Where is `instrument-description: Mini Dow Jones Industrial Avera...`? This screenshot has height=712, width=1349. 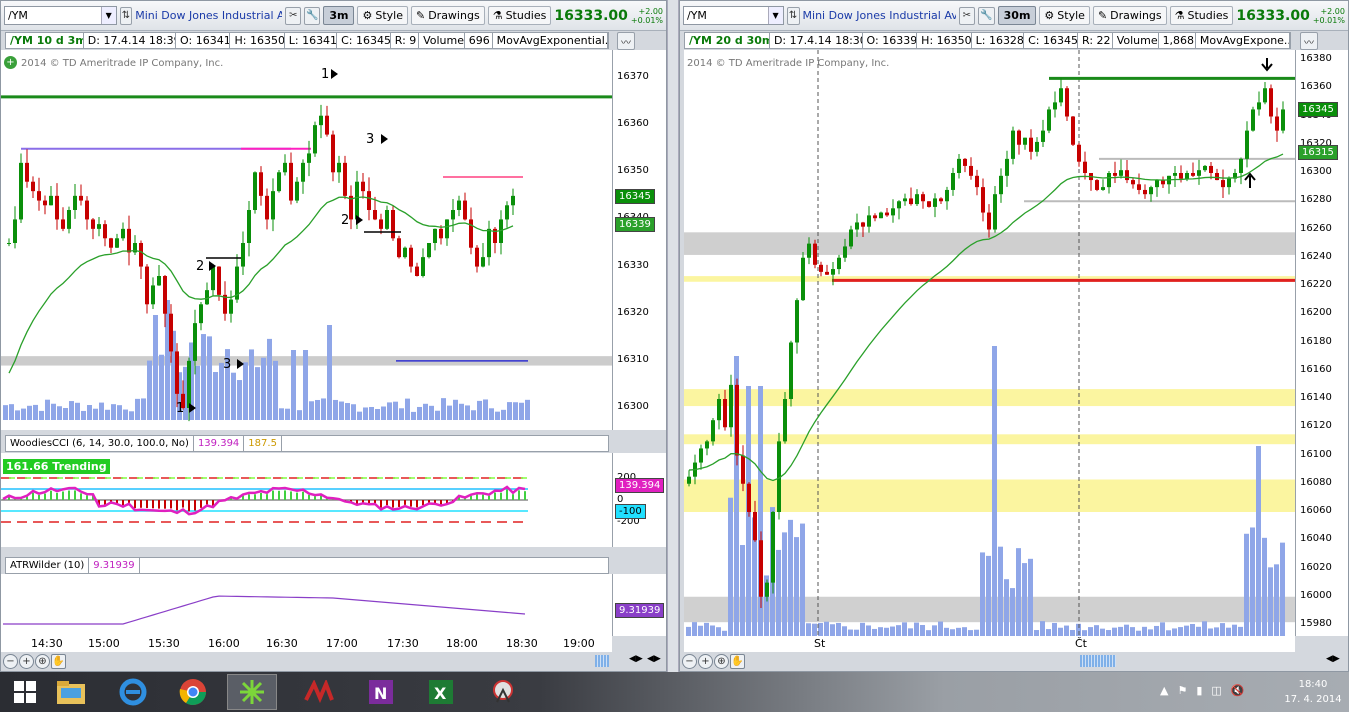
instrument-description: Mini Dow Jones Industrial Avera... is located at coordinates (879, 15).